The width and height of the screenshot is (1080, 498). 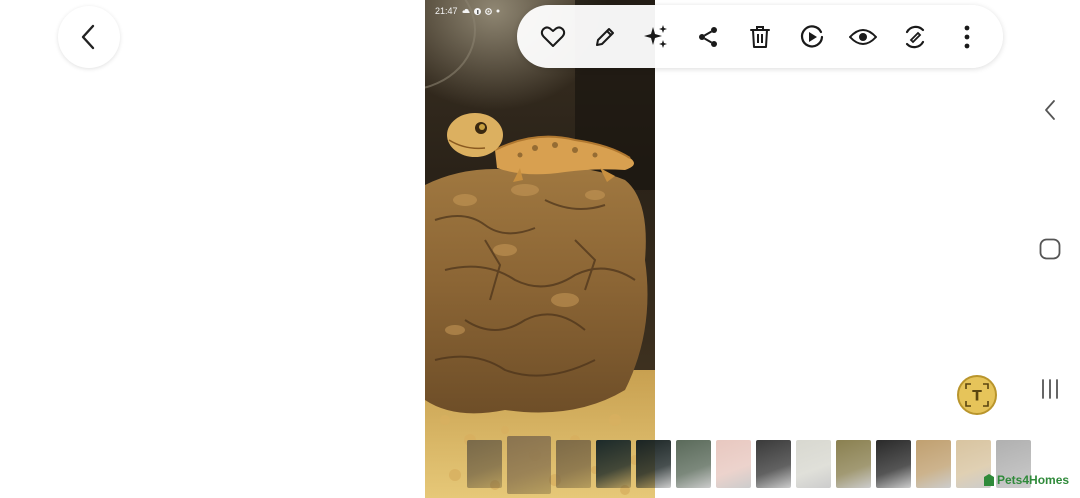 I want to click on view-button, so click(x=863, y=37).